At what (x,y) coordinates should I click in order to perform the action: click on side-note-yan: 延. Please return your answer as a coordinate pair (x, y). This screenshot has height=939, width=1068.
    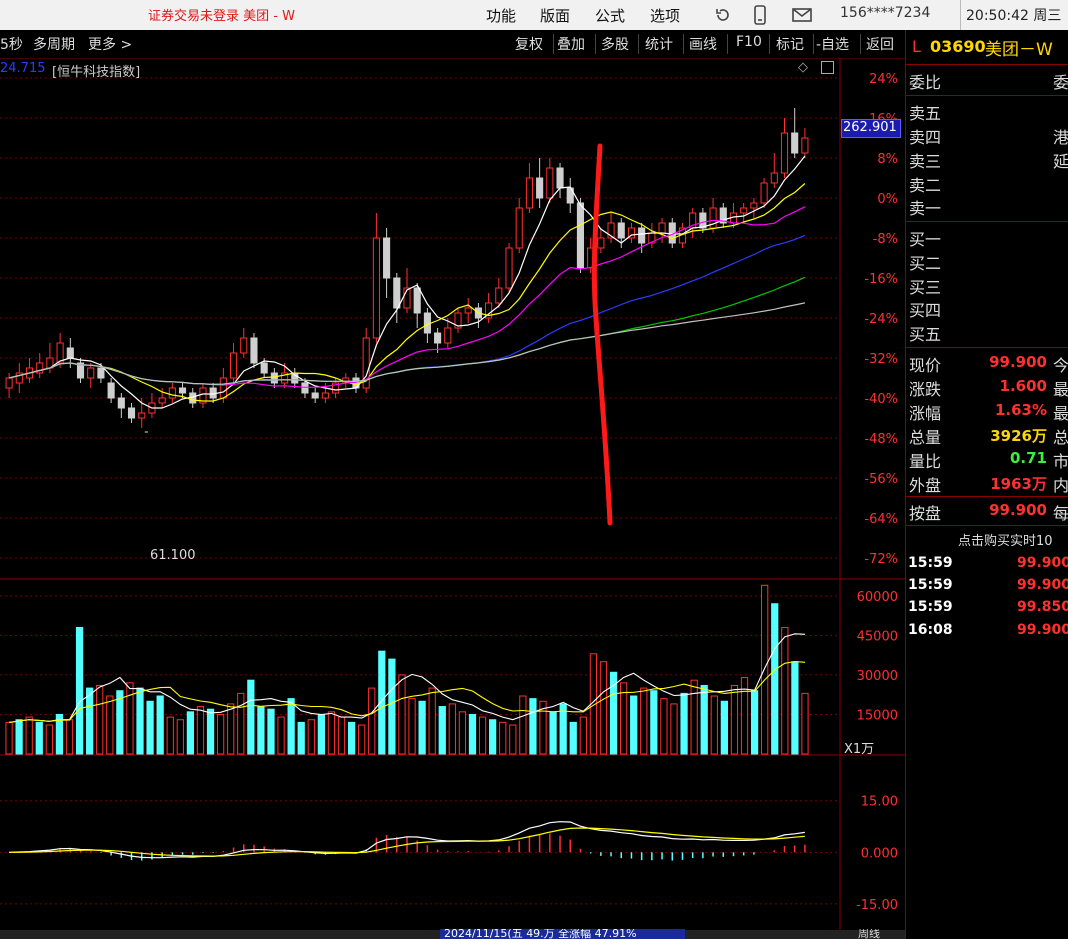
    Looking at the image, I should click on (1060, 161).